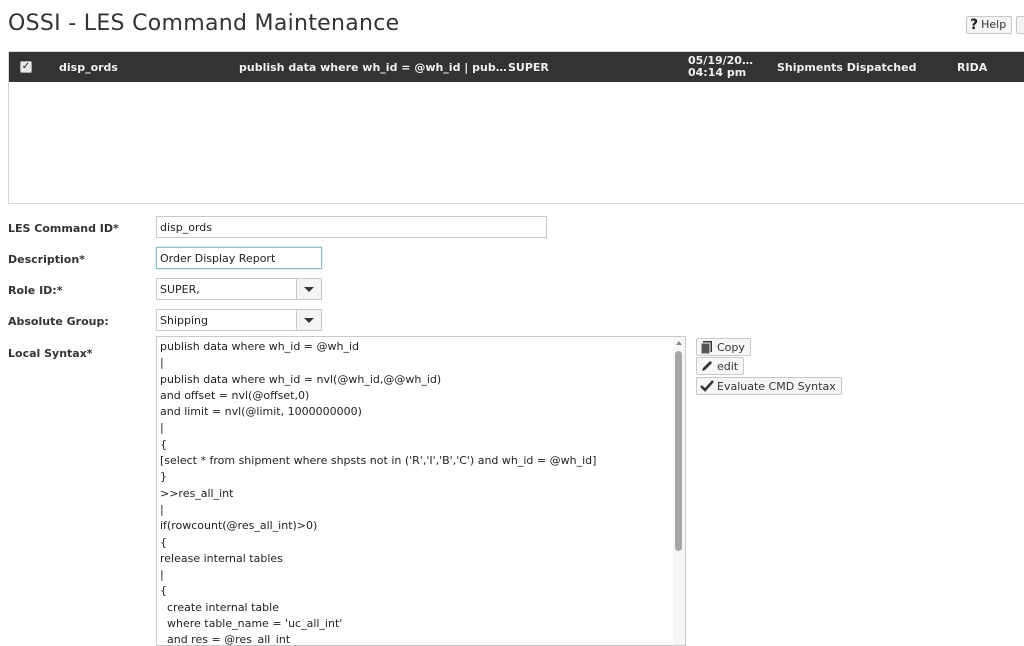 The height and width of the screenshot is (646, 1024). Describe the element at coordinates (351, 227) in the screenshot. I see `command-id-input: disp_ords` at that location.